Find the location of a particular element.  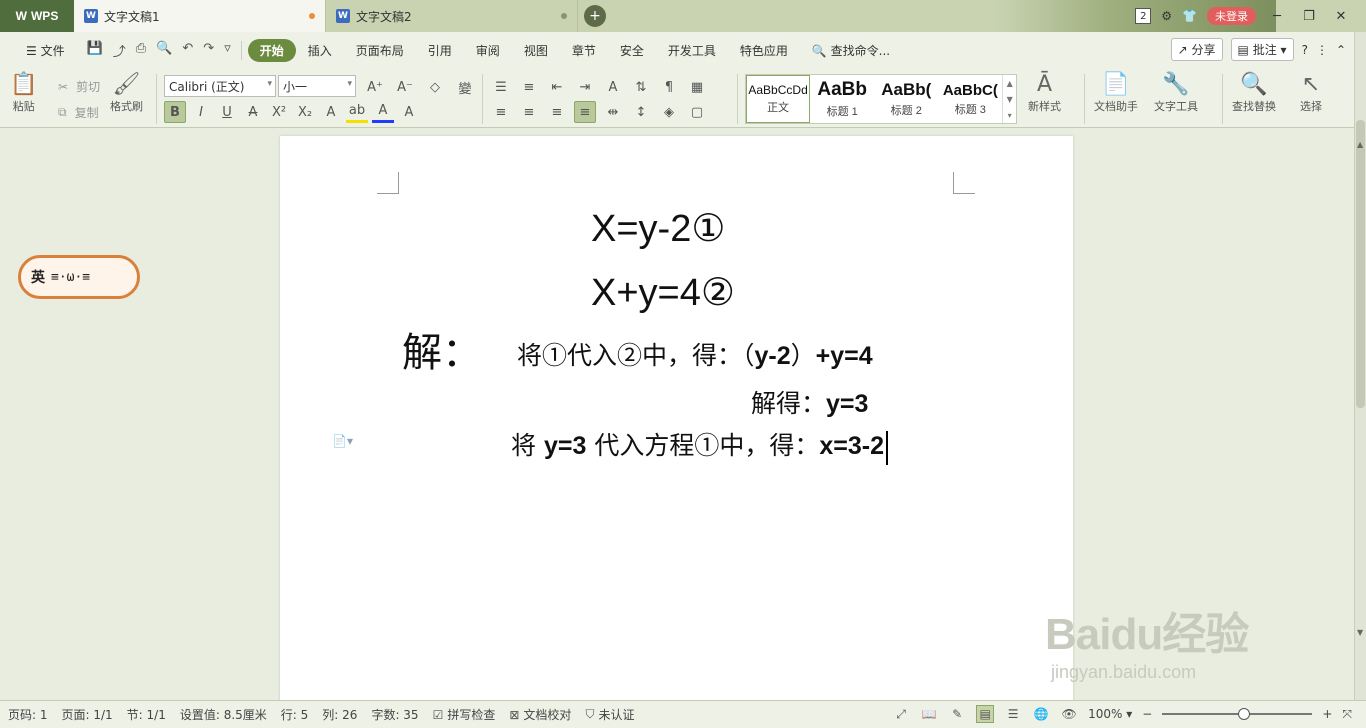

wps-home-tab: W WPS is located at coordinates (37, 16).